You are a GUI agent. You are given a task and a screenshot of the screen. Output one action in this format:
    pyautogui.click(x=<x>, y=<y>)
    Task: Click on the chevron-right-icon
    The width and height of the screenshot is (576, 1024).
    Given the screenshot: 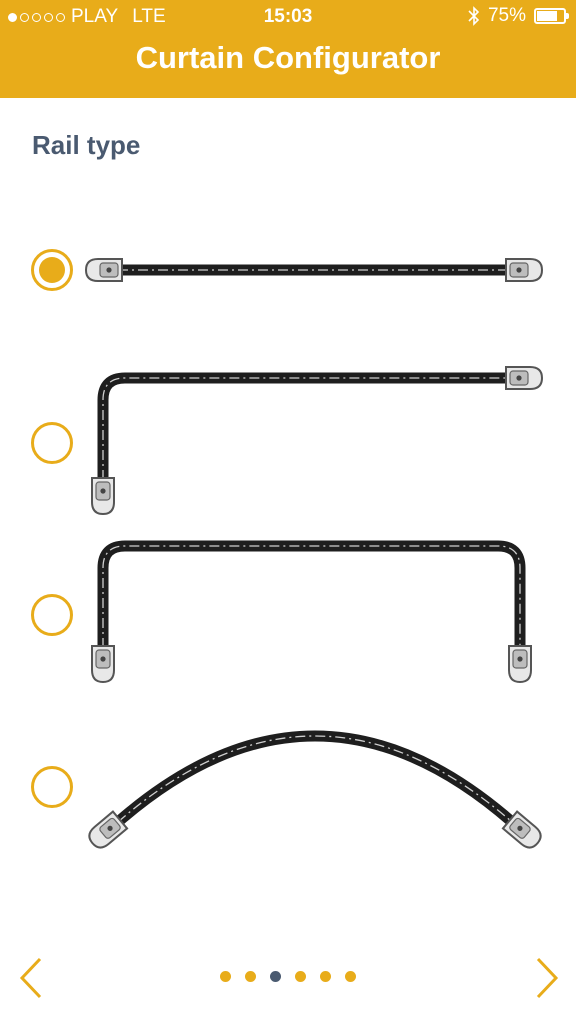 What is the action you would take?
    pyautogui.click(x=547, y=978)
    